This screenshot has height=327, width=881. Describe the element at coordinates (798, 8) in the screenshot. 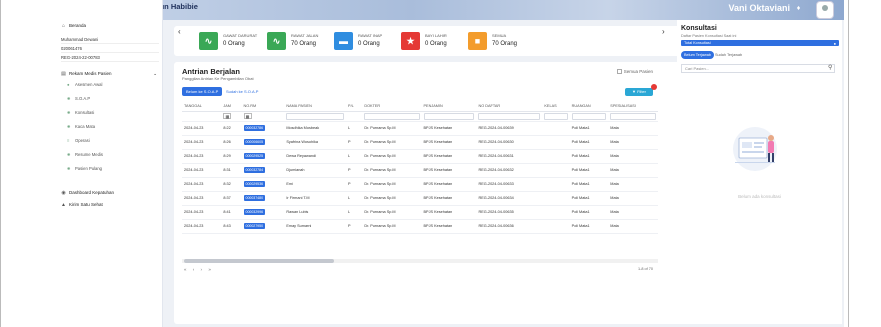

I see `notification-bell-icon: ♦` at that location.